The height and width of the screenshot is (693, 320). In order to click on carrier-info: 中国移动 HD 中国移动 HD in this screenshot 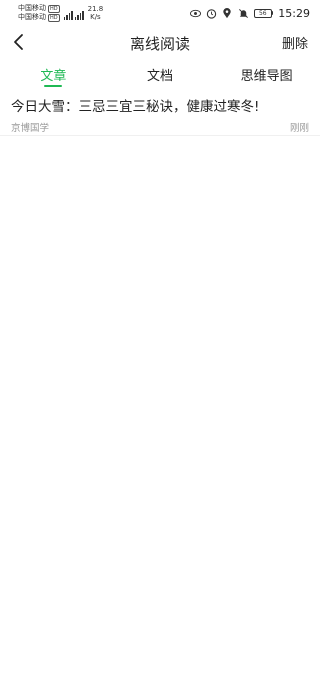, I will do `click(39, 13)`.